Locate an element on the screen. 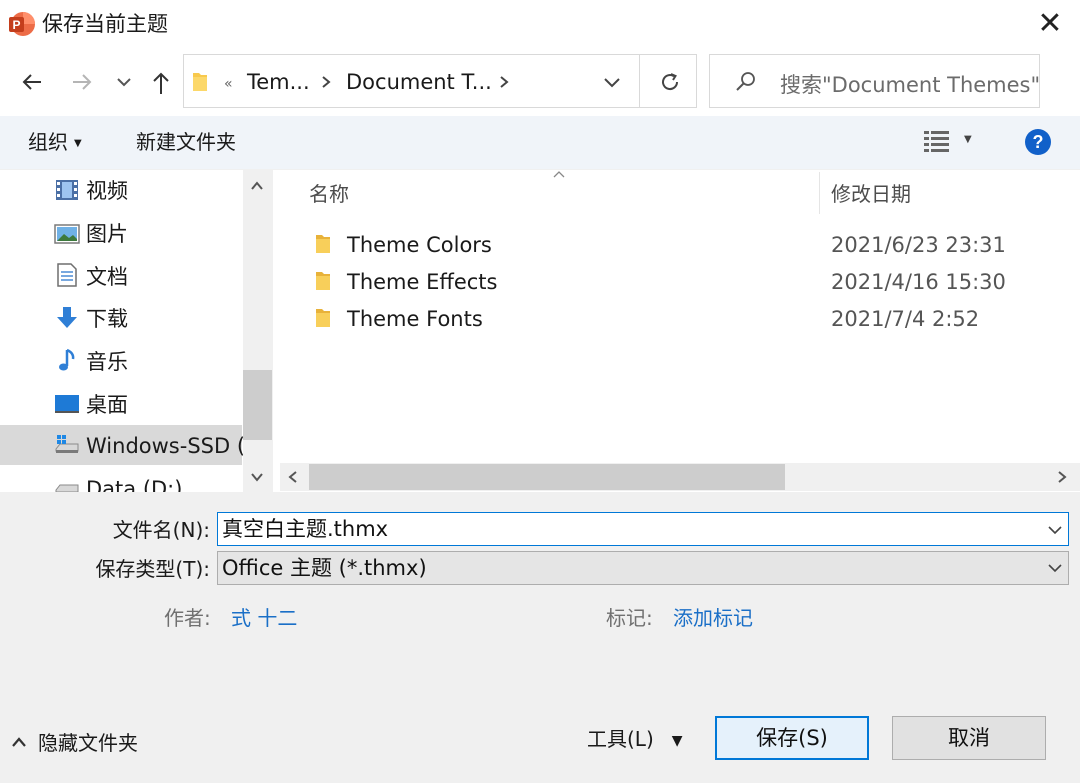 The height and width of the screenshot is (783, 1080). music-icon is located at coordinates (67, 359).